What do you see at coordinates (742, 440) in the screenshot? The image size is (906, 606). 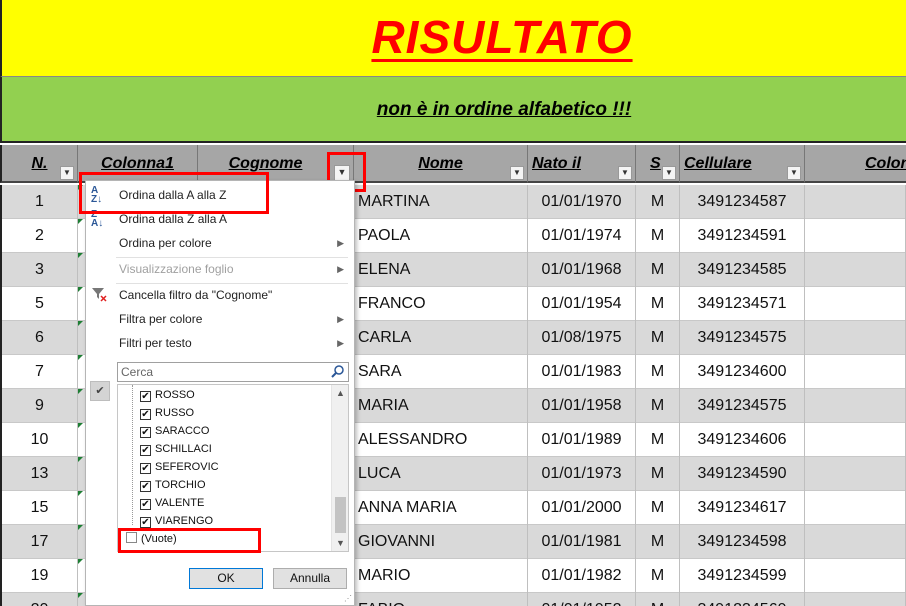 I see `cell-cellulare: 3491234606` at bounding box center [742, 440].